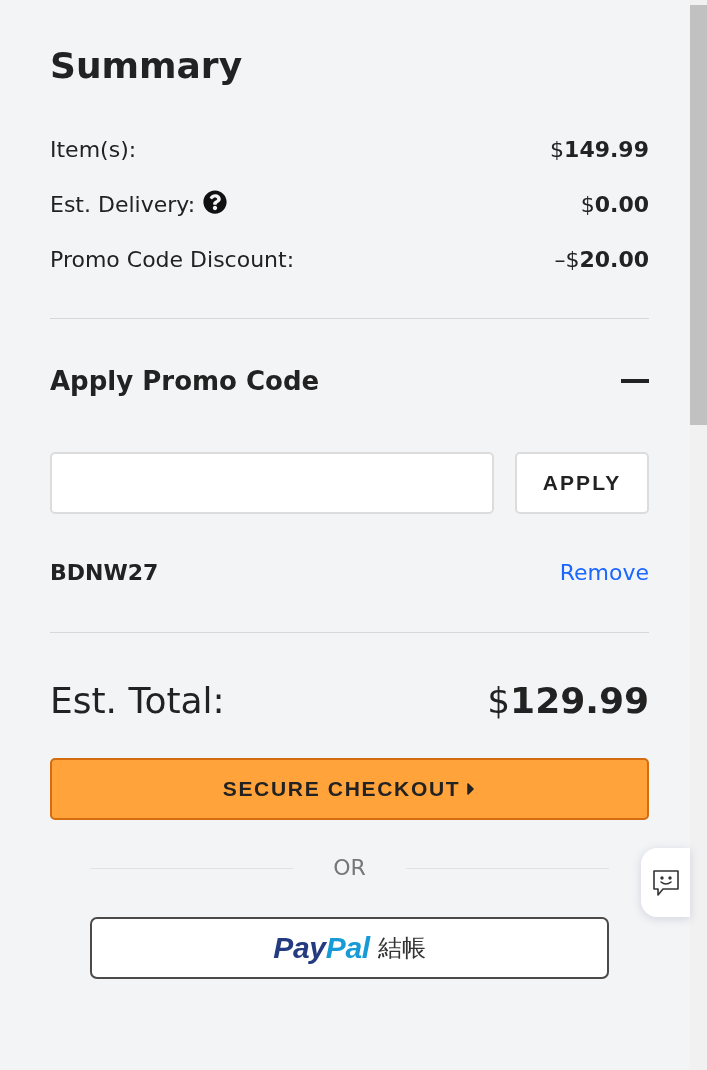 The width and height of the screenshot is (707, 1070). Describe the element at coordinates (698, 215) in the screenshot. I see `scrollbar-thumb` at that location.